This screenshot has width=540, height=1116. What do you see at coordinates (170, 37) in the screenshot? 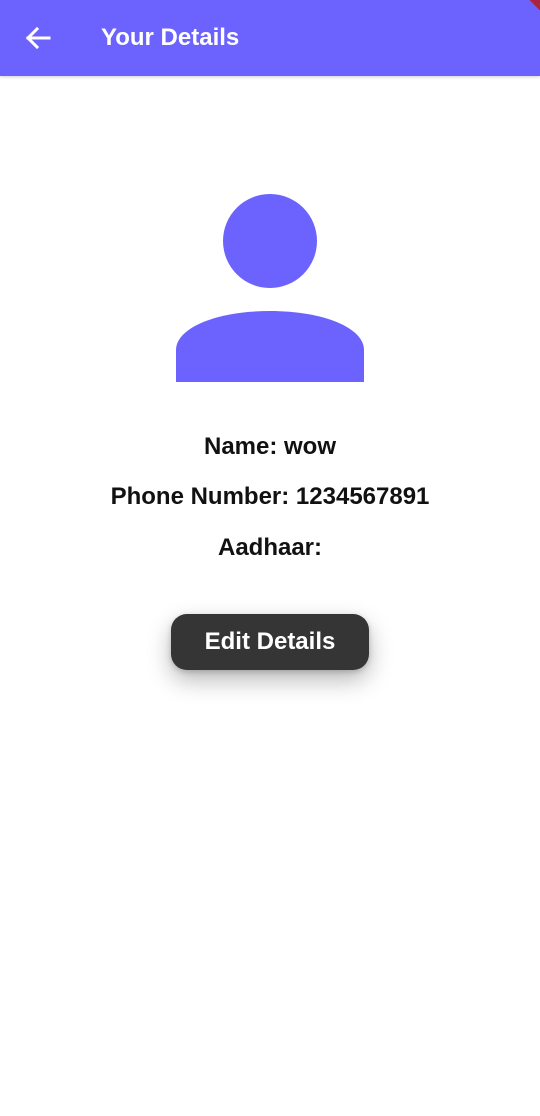
I see `page-title: Your Details` at bounding box center [170, 37].